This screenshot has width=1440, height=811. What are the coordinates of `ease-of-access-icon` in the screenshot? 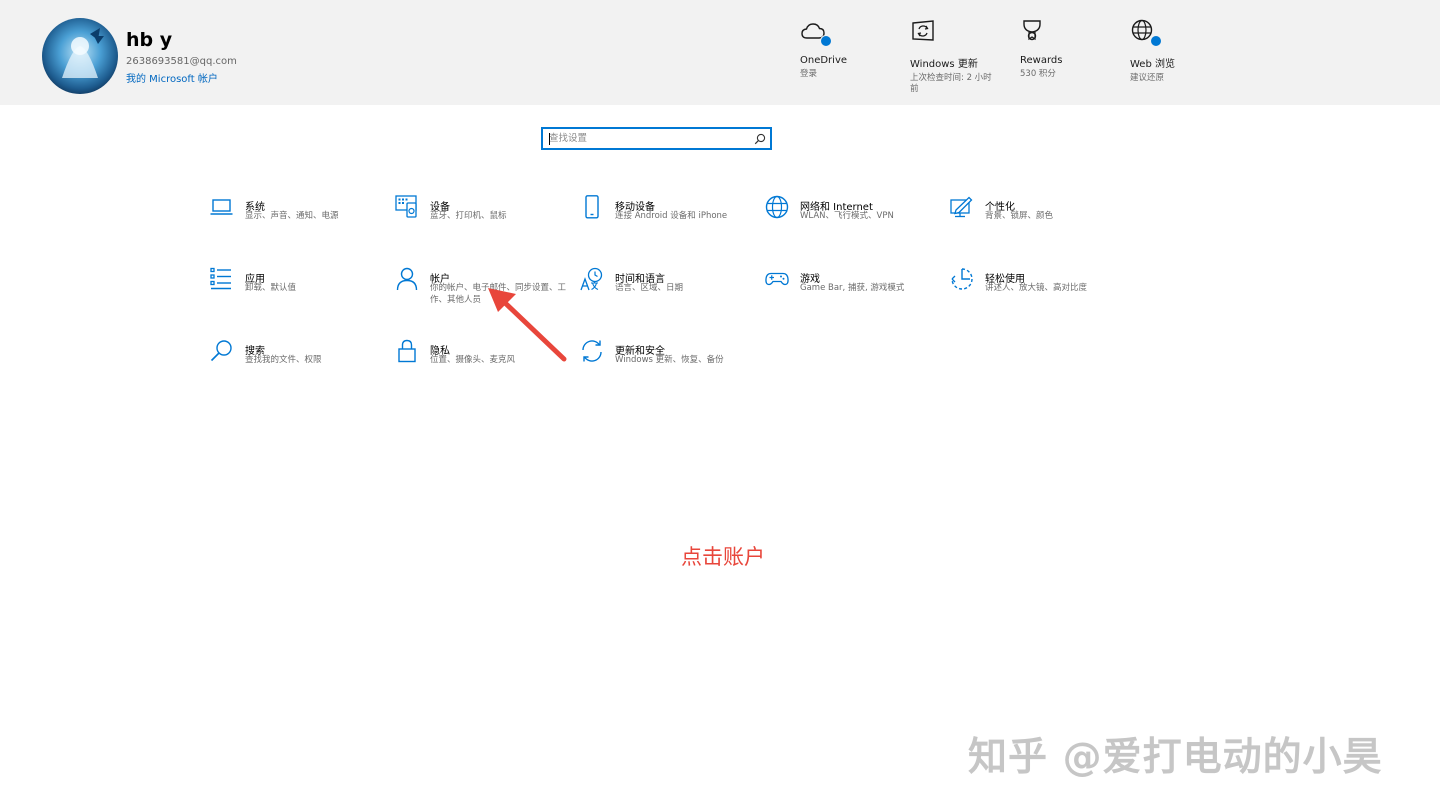 It's located at (962, 279).